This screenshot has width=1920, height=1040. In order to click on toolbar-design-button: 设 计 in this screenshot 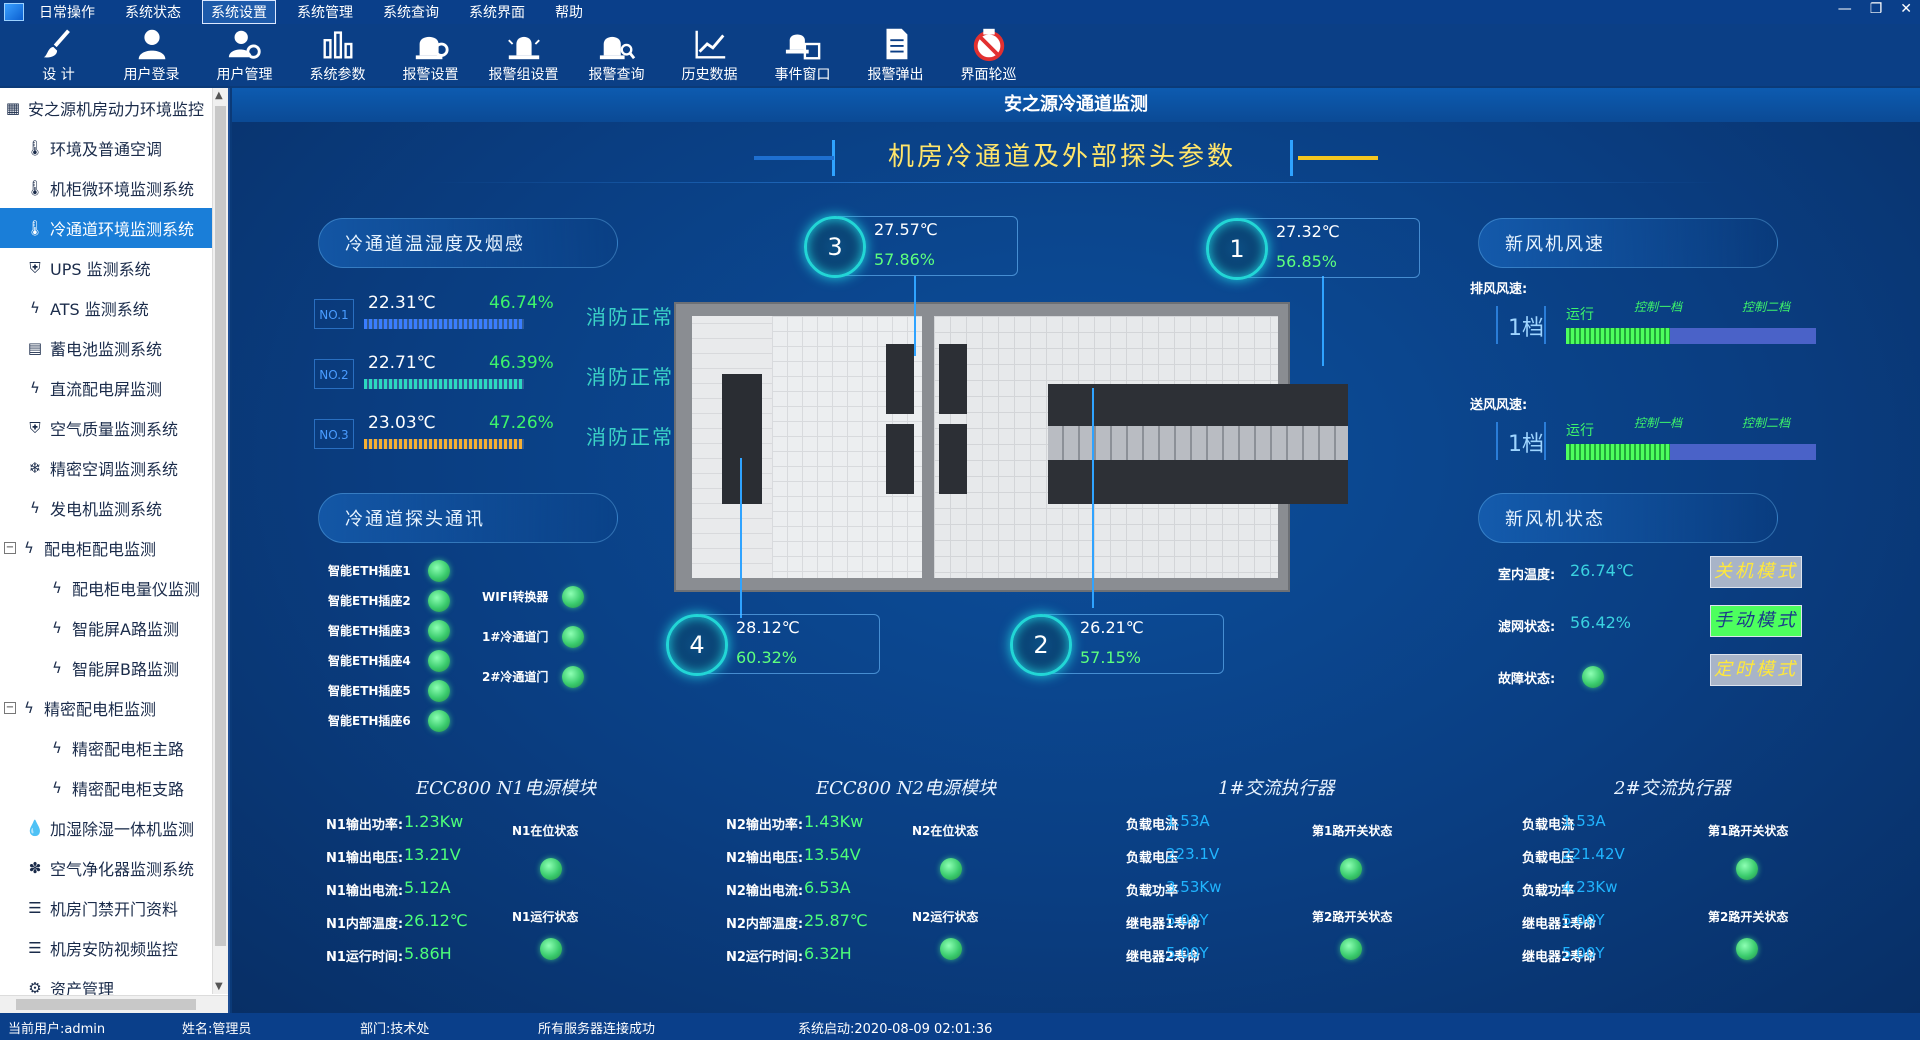, I will do `click(58, 56)`.